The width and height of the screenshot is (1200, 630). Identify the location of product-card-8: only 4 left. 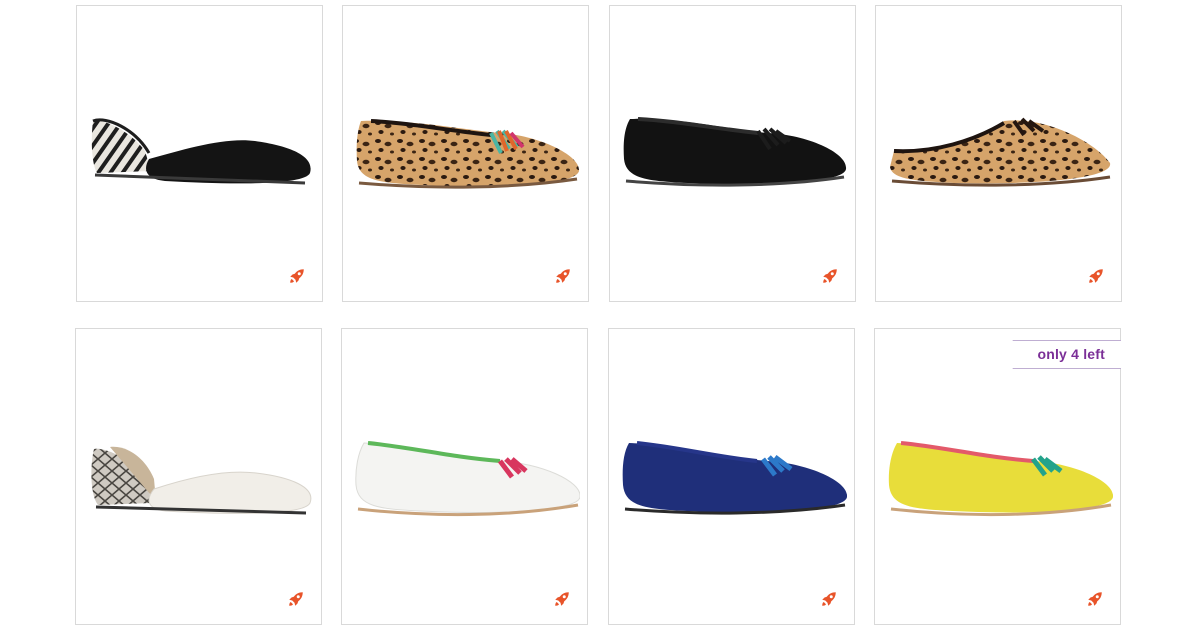
(997, 476).